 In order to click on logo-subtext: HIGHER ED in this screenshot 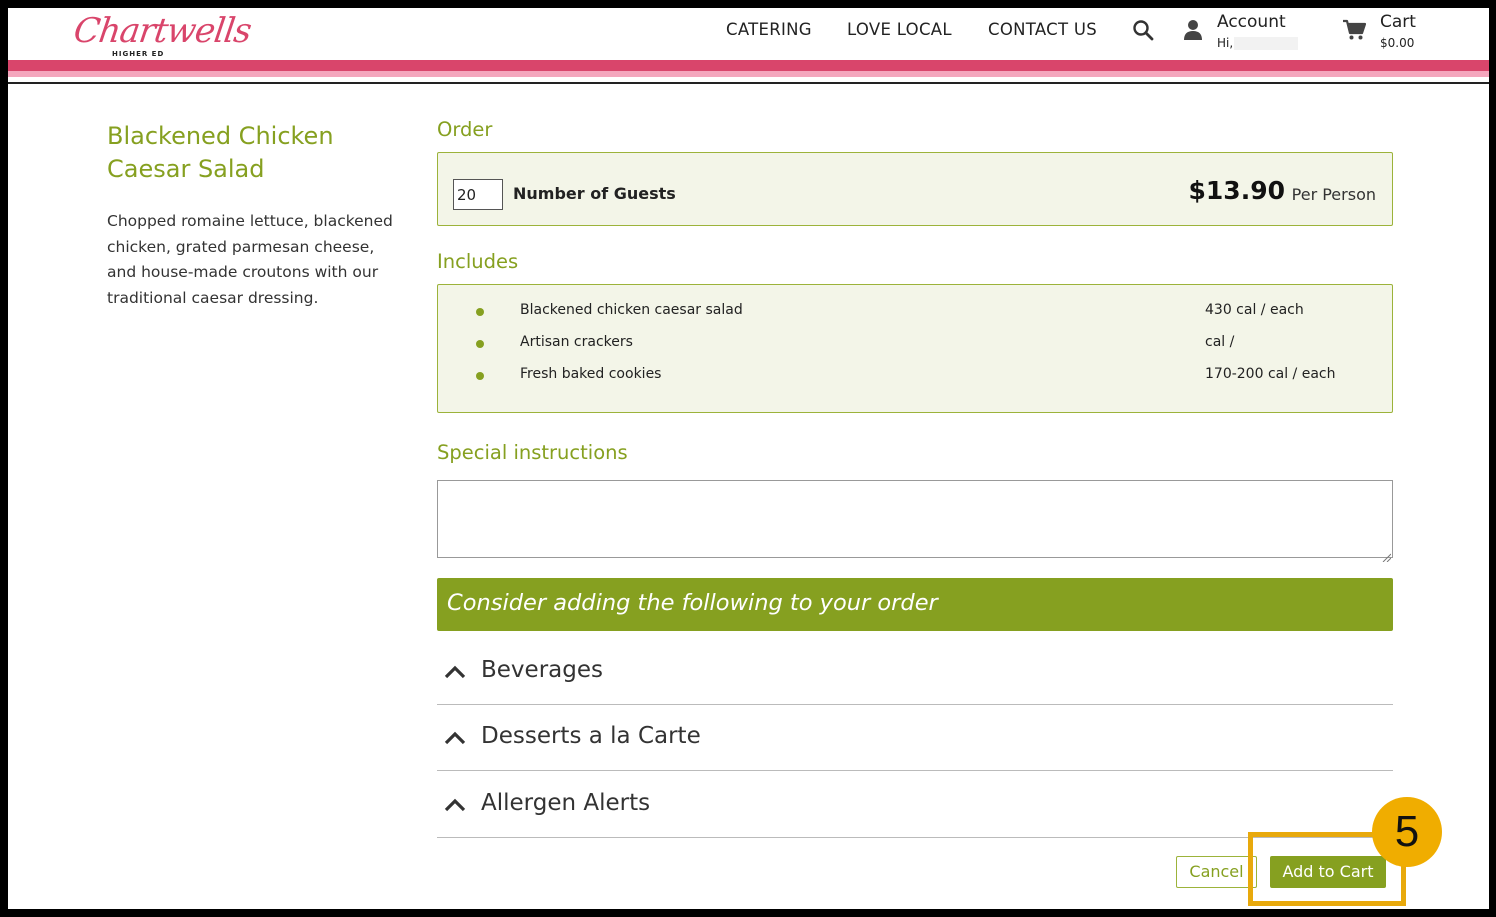, I will do `click(138, 54)`.